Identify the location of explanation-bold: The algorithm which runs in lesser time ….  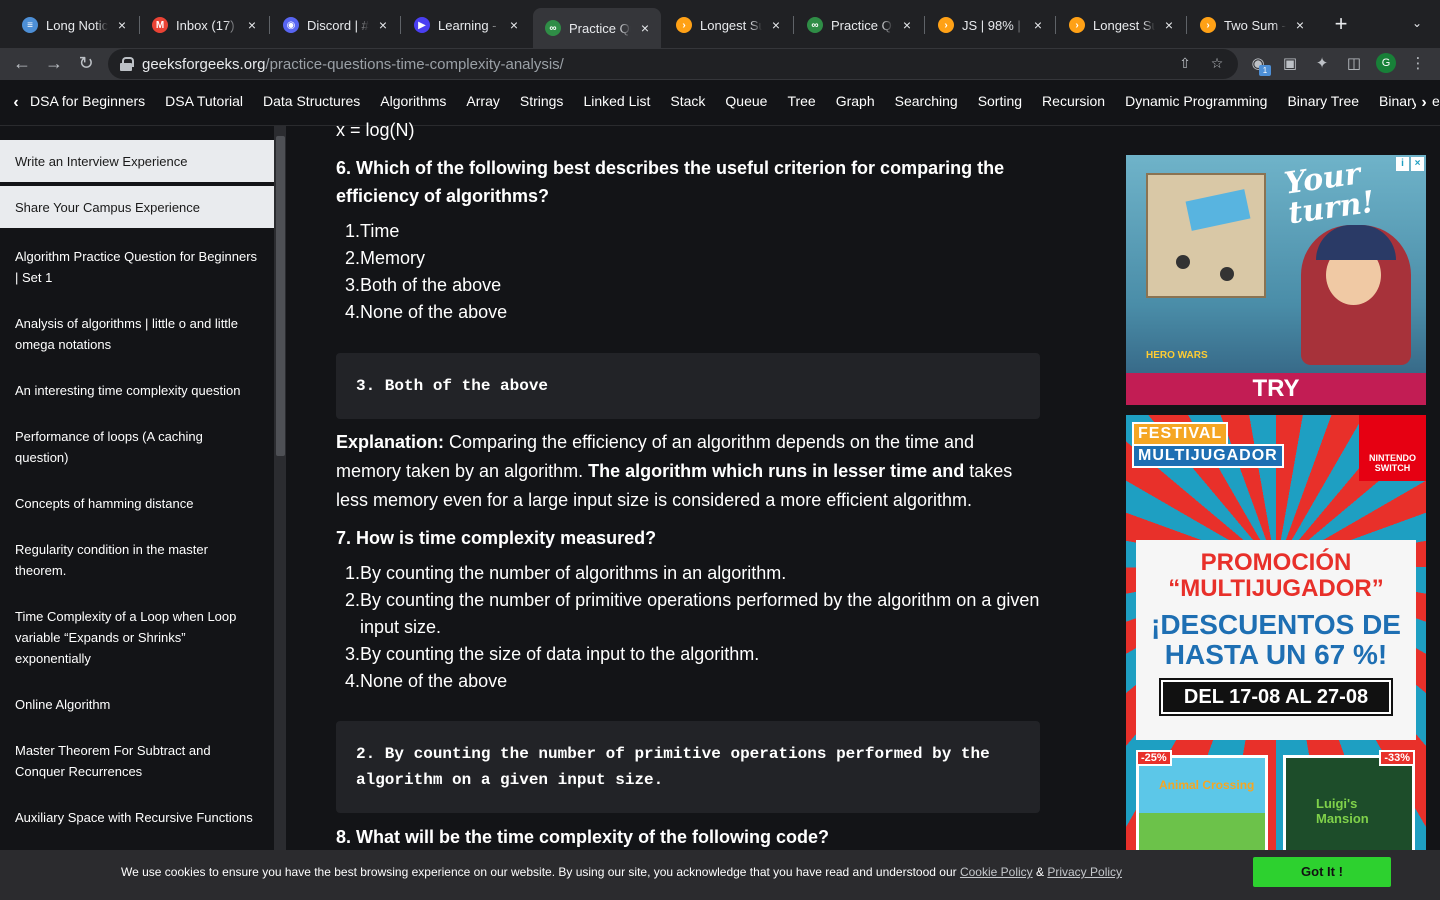
(776, 471).